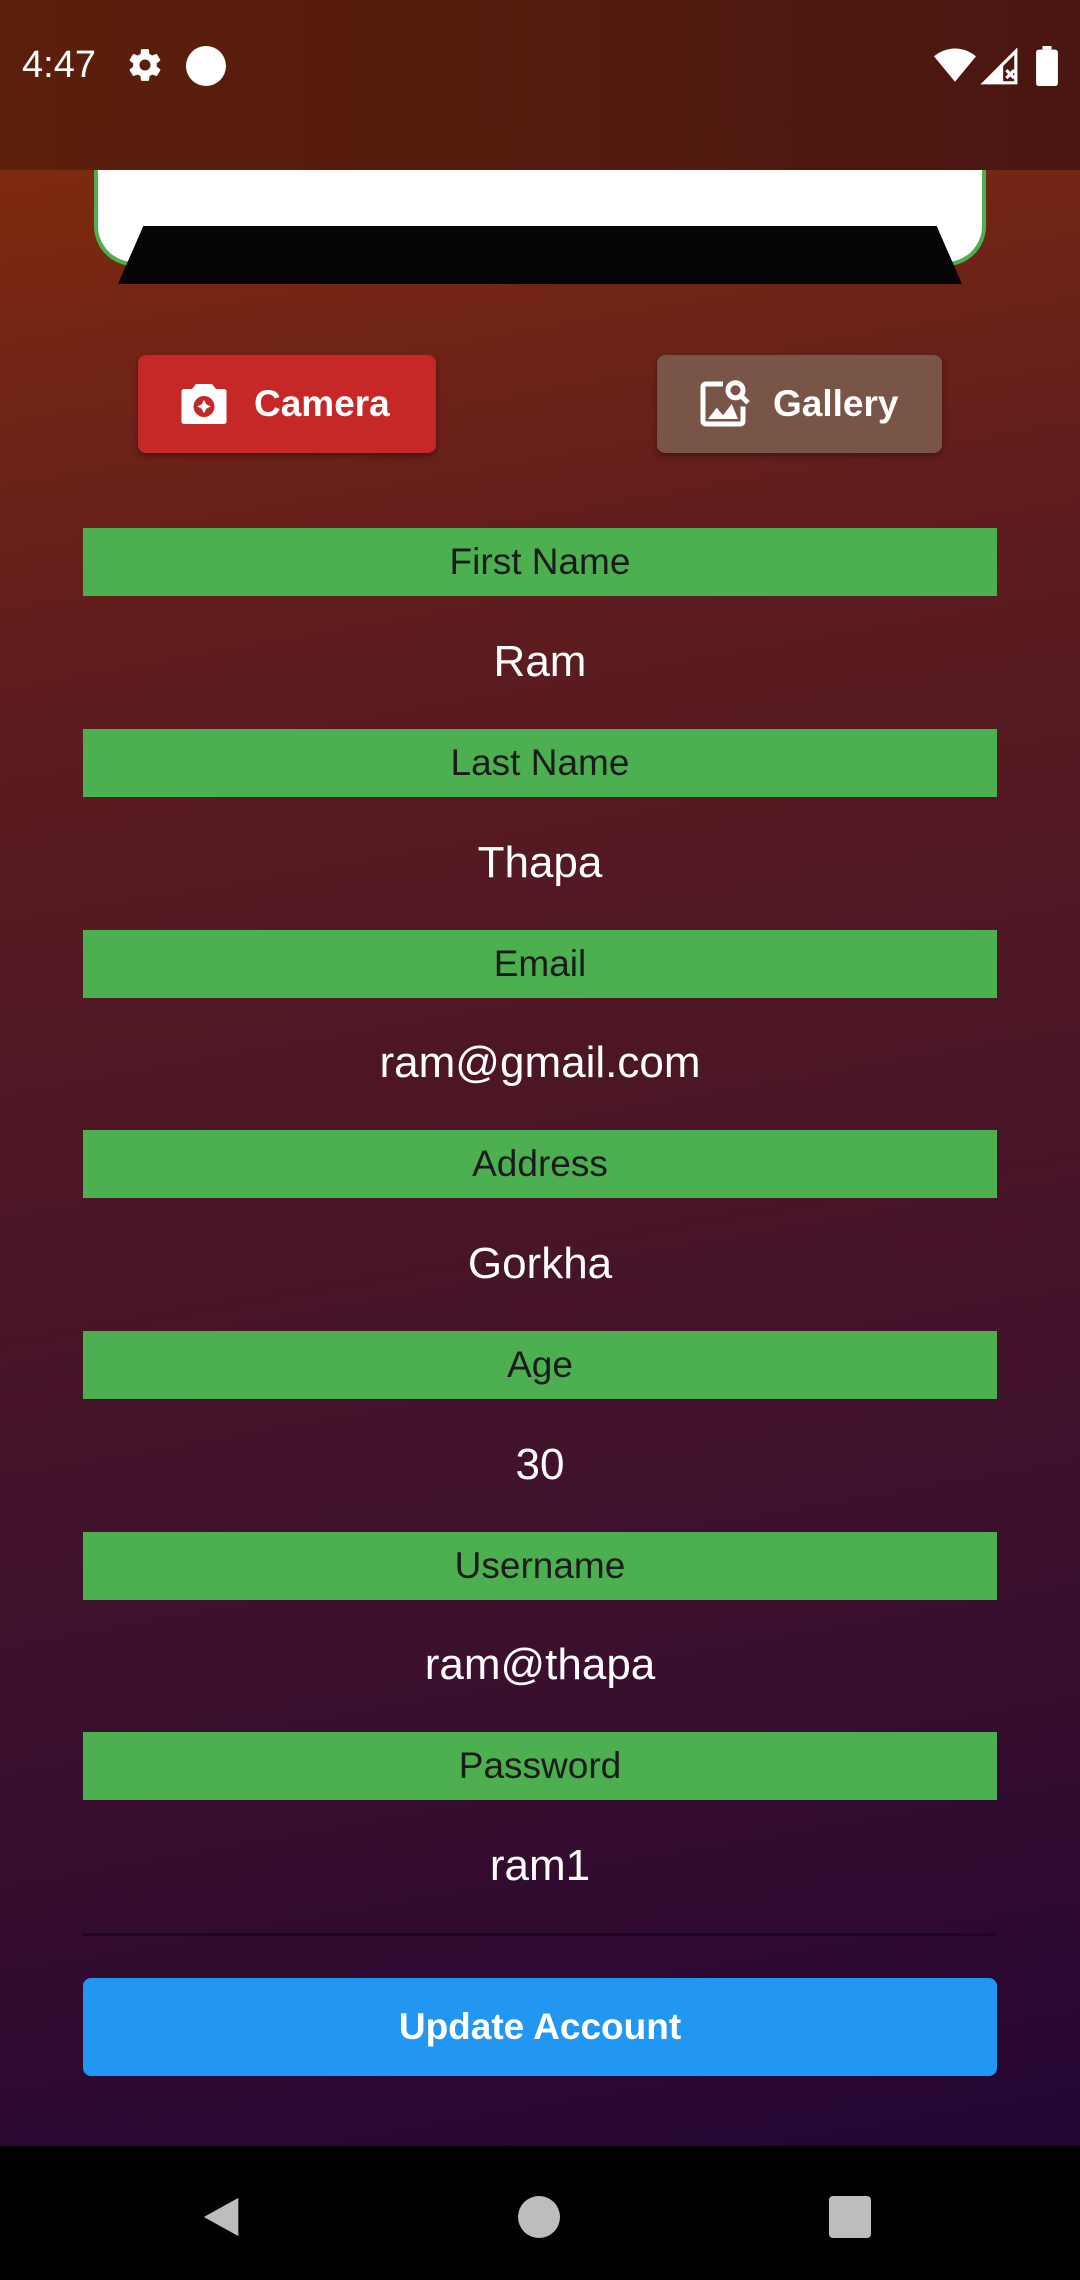 The image size is (1080, 2280). What do you see at coordinates (223, 2217) in the screenshot?
I see `back-icon` at bounding box center [223, 2217].